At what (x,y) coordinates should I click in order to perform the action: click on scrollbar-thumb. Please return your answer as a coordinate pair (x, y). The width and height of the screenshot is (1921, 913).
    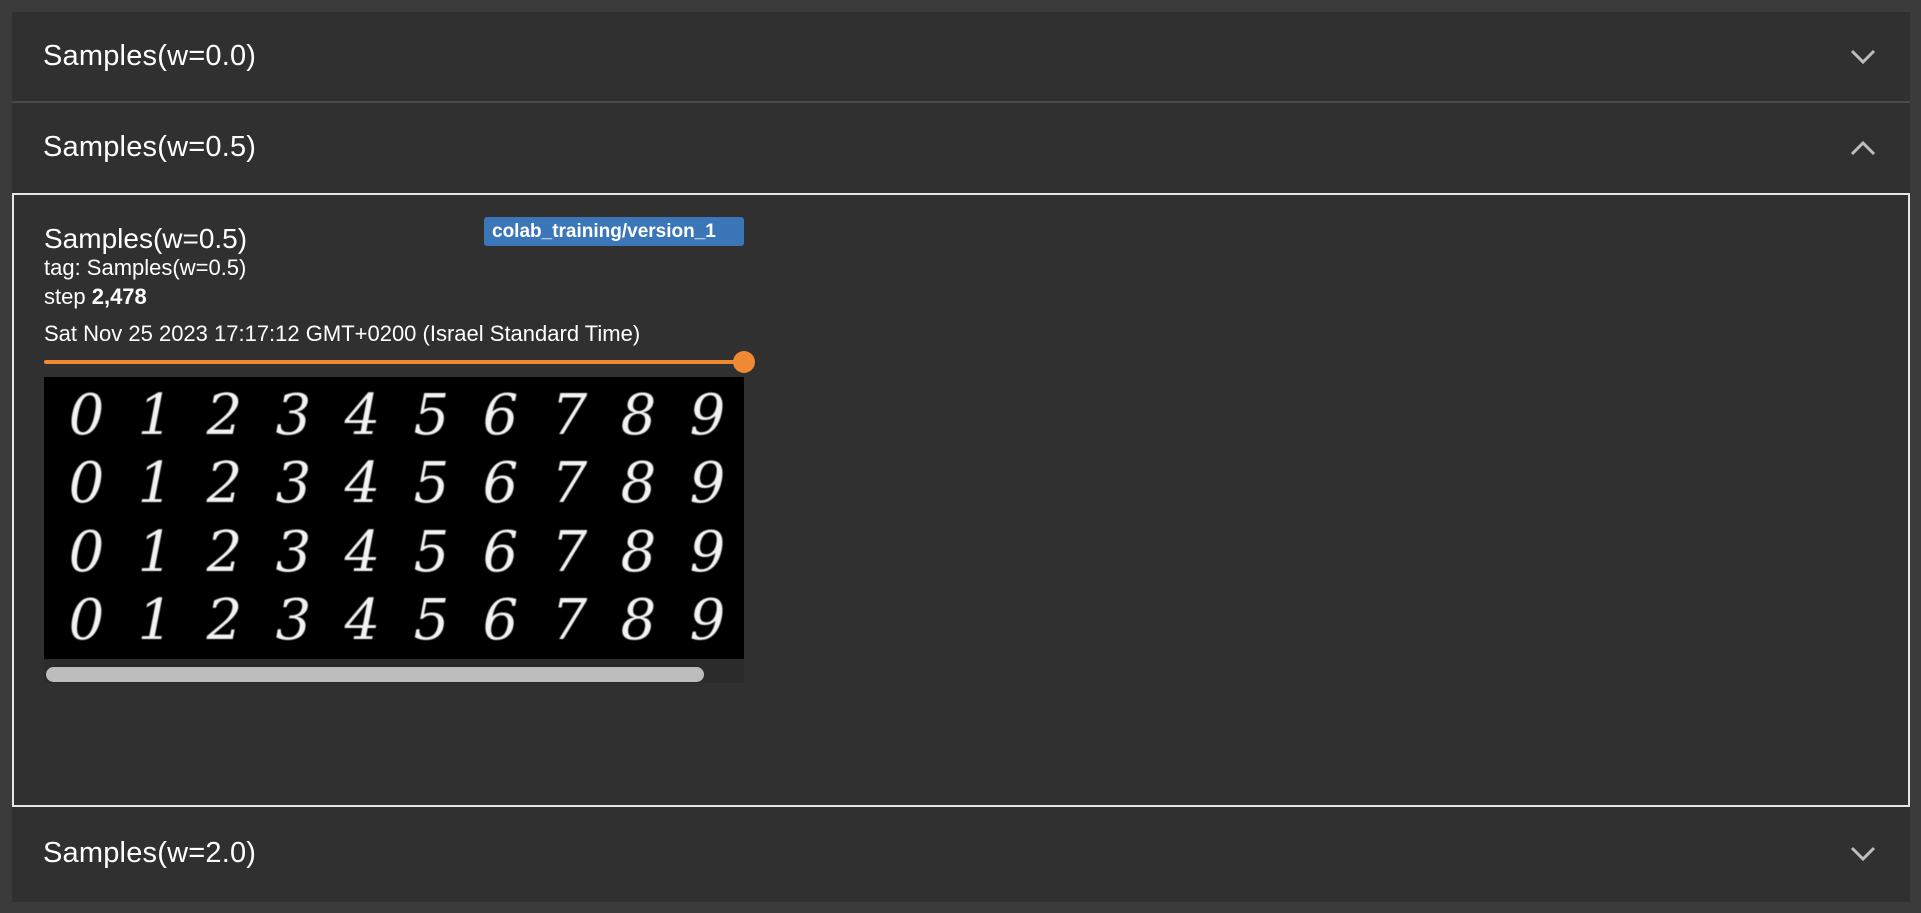
    Looking at the image, I should click on (375, 674).